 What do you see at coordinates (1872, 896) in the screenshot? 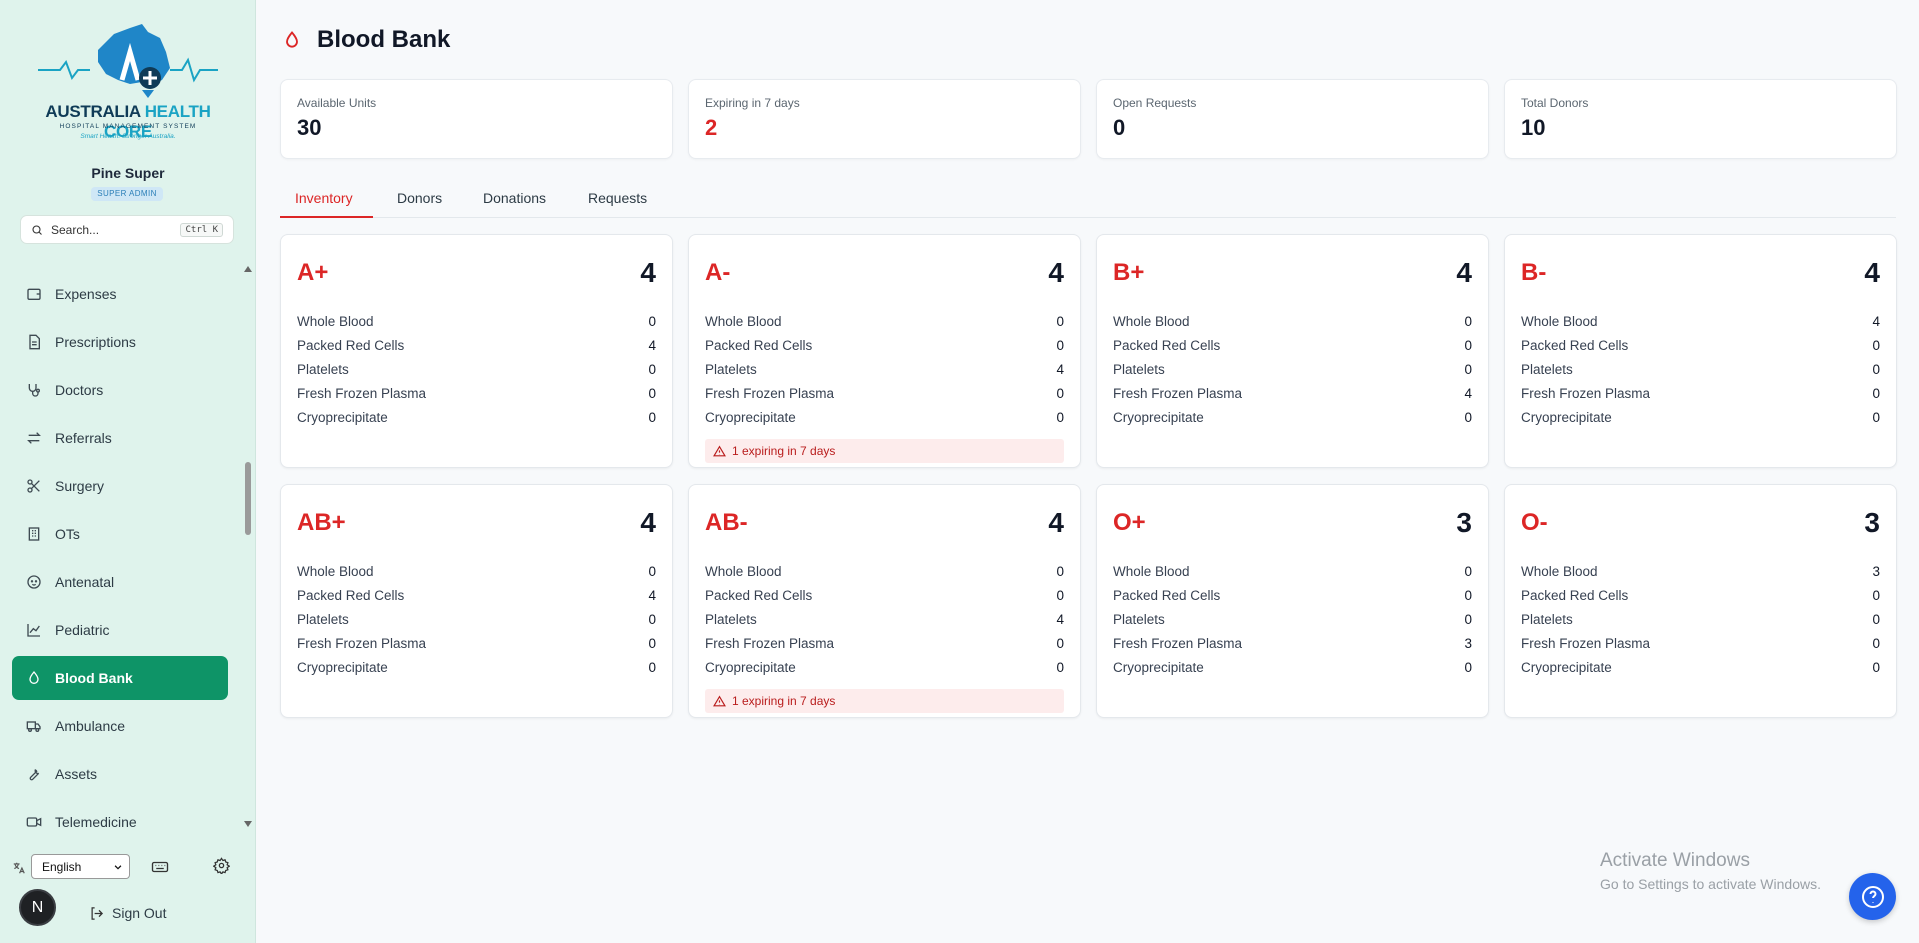
I see `help-button` at bounding box center [1872, 896].